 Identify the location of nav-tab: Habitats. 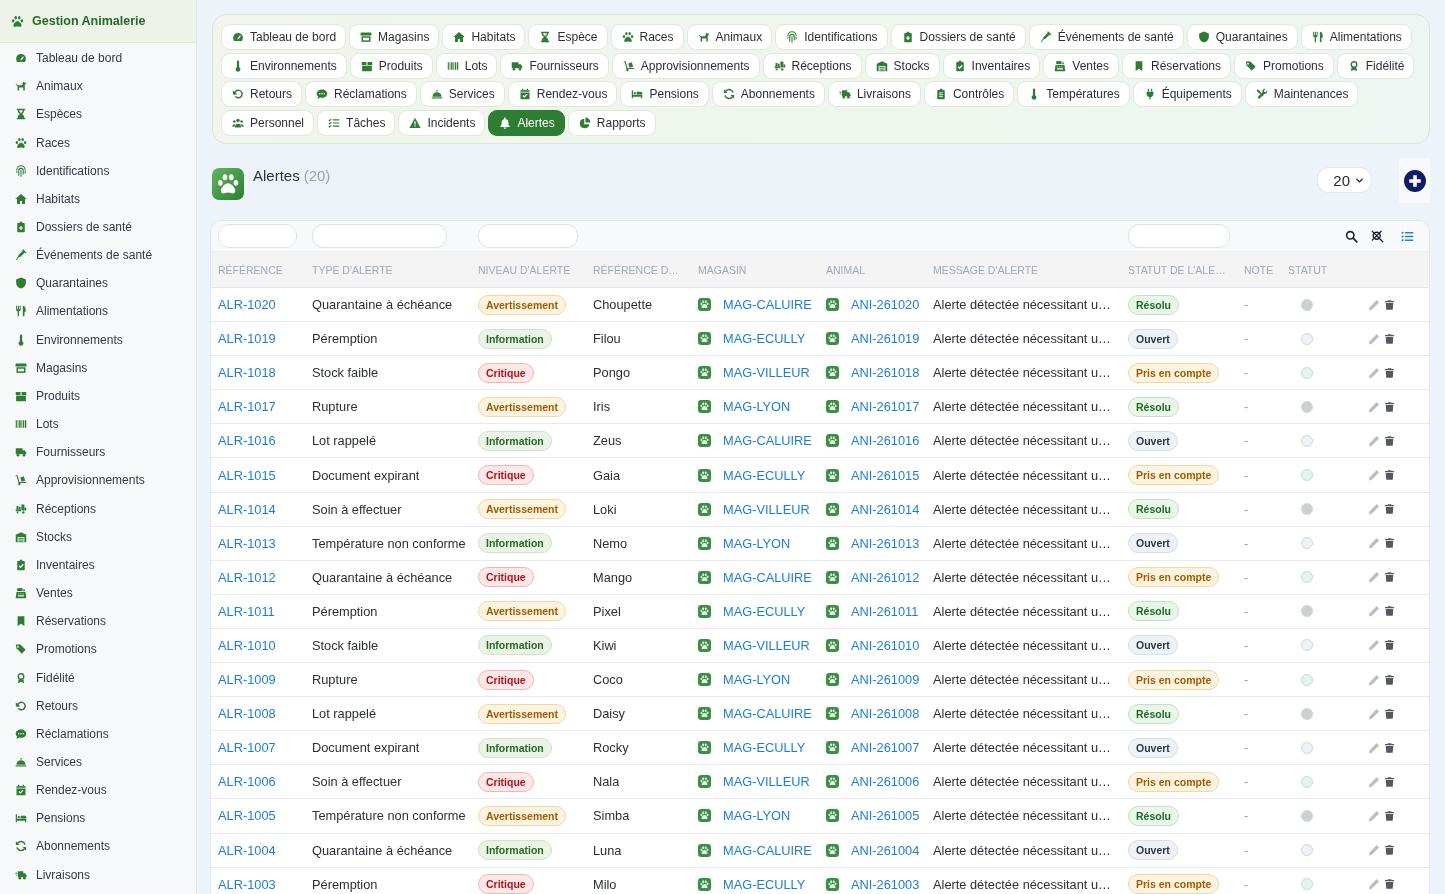
(484, 37).